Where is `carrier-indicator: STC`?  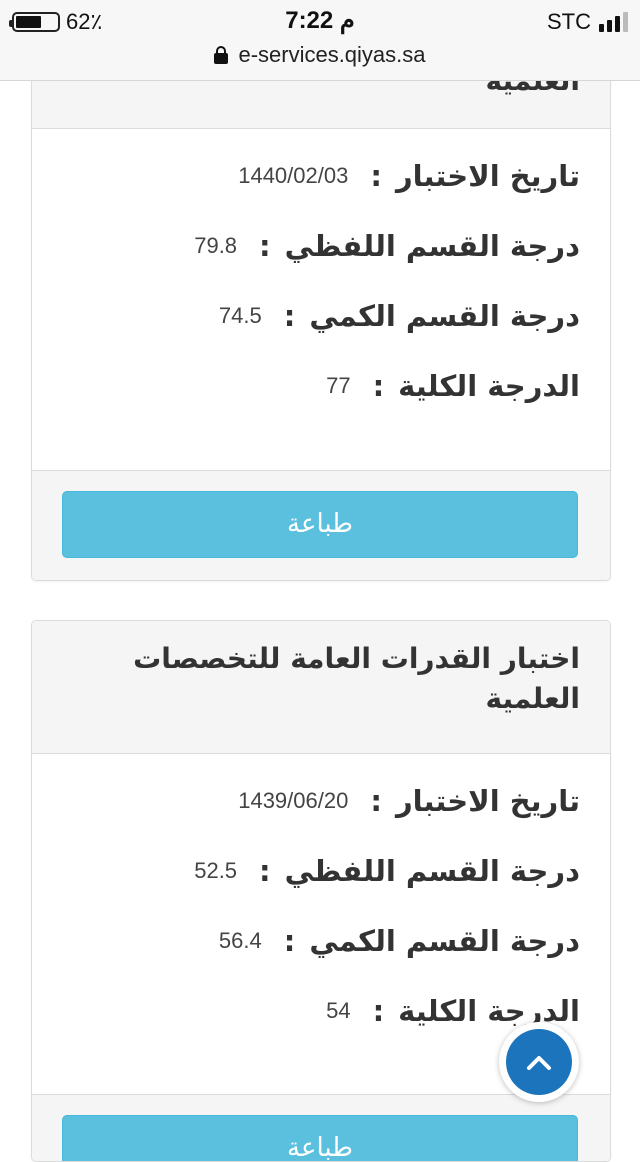 carrier-indicator: STC is located at coordinates (587, 22).